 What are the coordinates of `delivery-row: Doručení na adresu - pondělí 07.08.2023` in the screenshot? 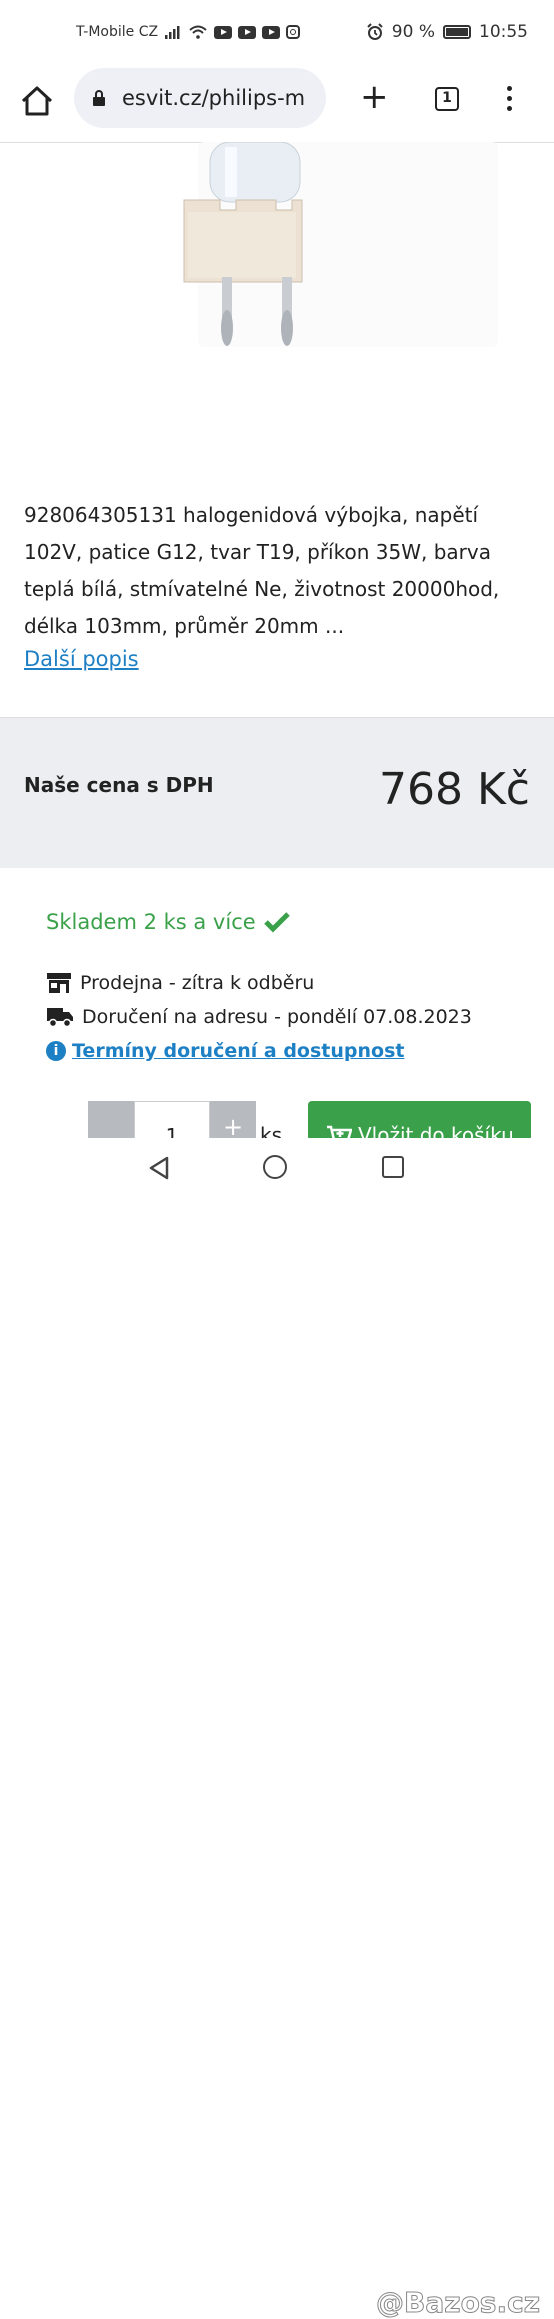 It's located at (259, 1017).